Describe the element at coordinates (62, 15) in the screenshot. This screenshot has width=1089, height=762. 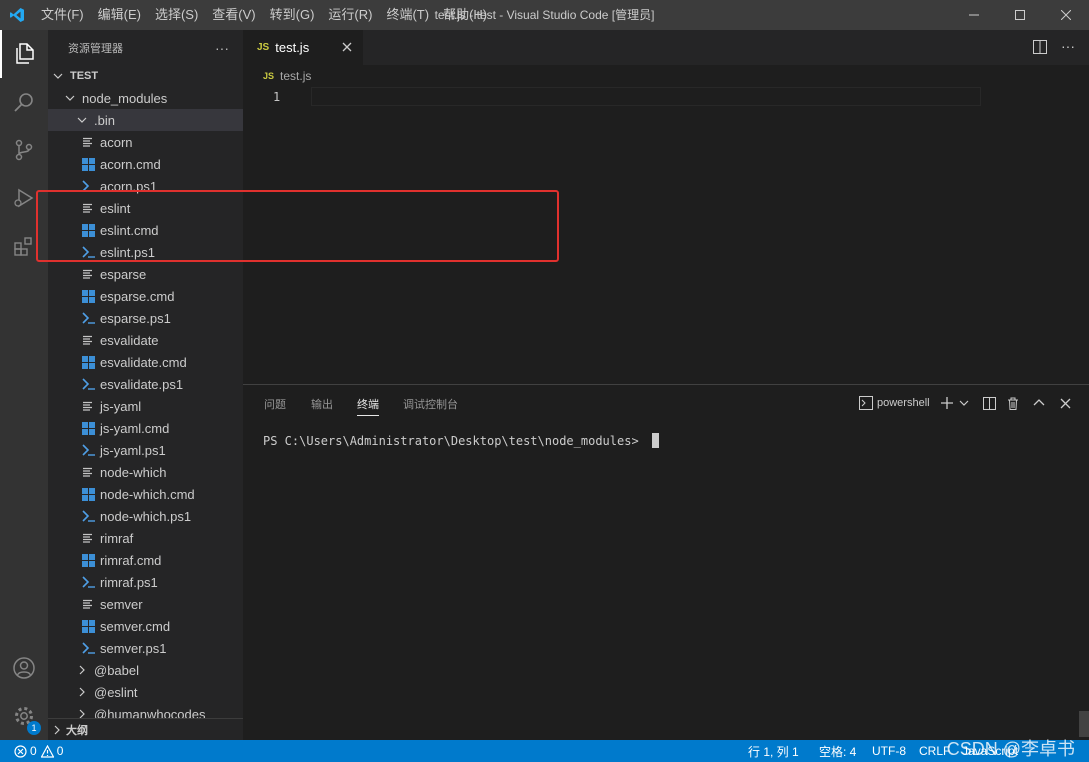
I see `menu-item: 文件(F)` at that location.